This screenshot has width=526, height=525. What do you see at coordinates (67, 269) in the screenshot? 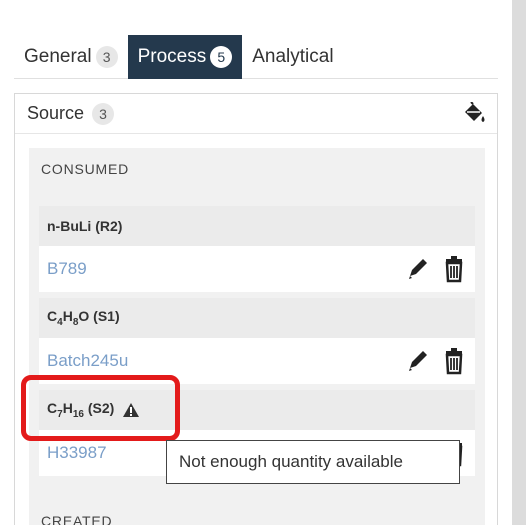
I see `batch-link: B789` at bounding box center [67, 269].